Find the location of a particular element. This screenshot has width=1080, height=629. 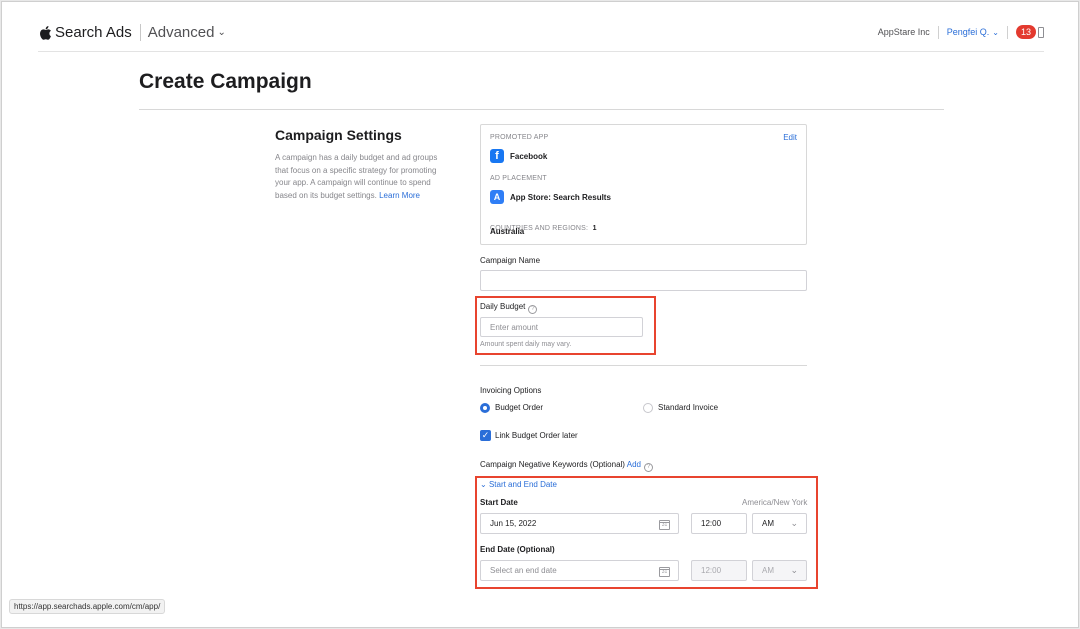

end-ampm-value: AM is located at coordinates (768, 570).